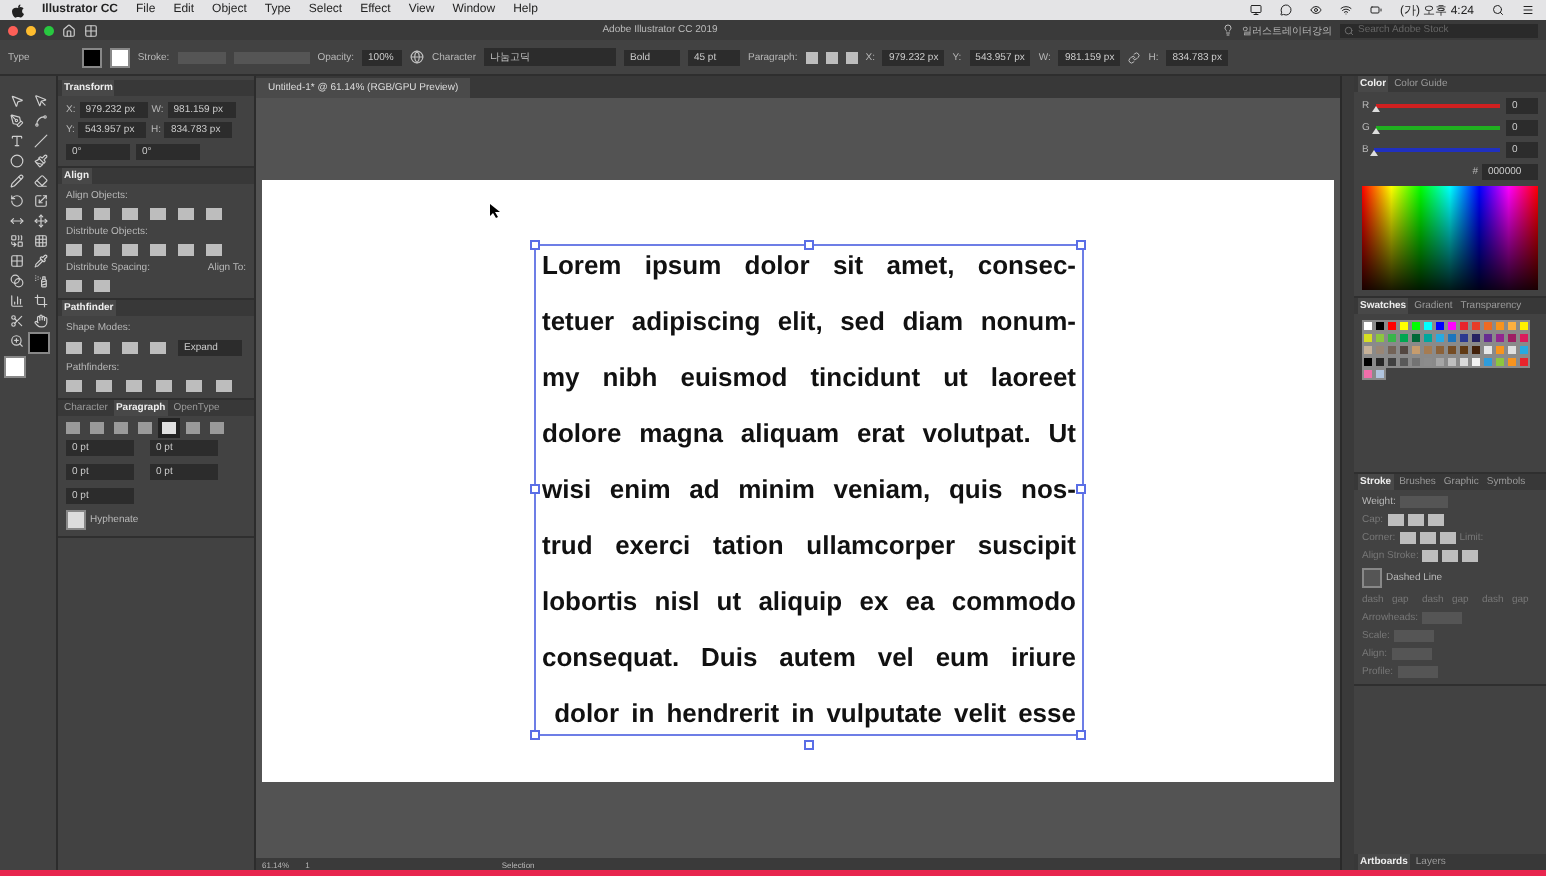  What do you see at coordinates (15, 367) in the screenshot?
I see `stroke-swatch` at bounding box center [15, 367].